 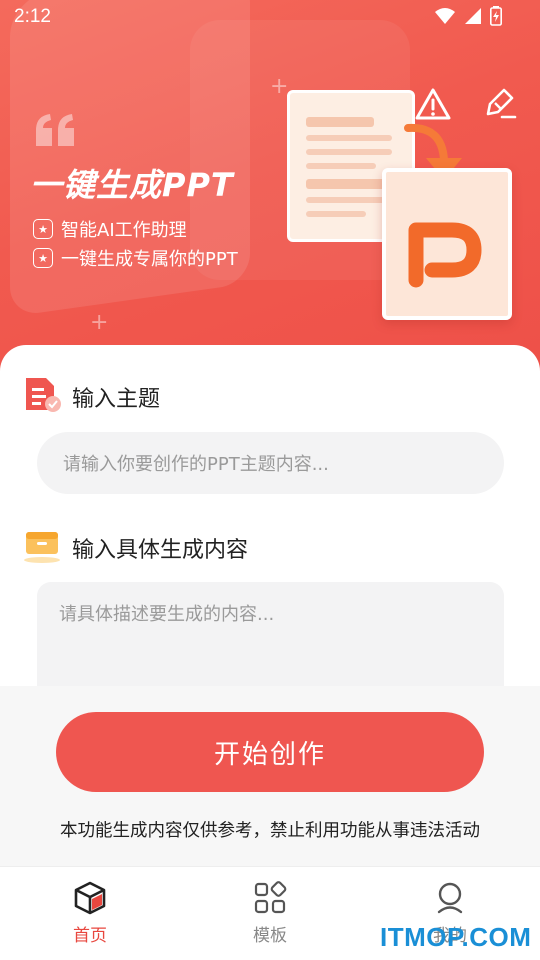 What do you see at coordinates (270, 897) in the screenshot?
I see `template-grid-icon` at bounding box center [270, 897].